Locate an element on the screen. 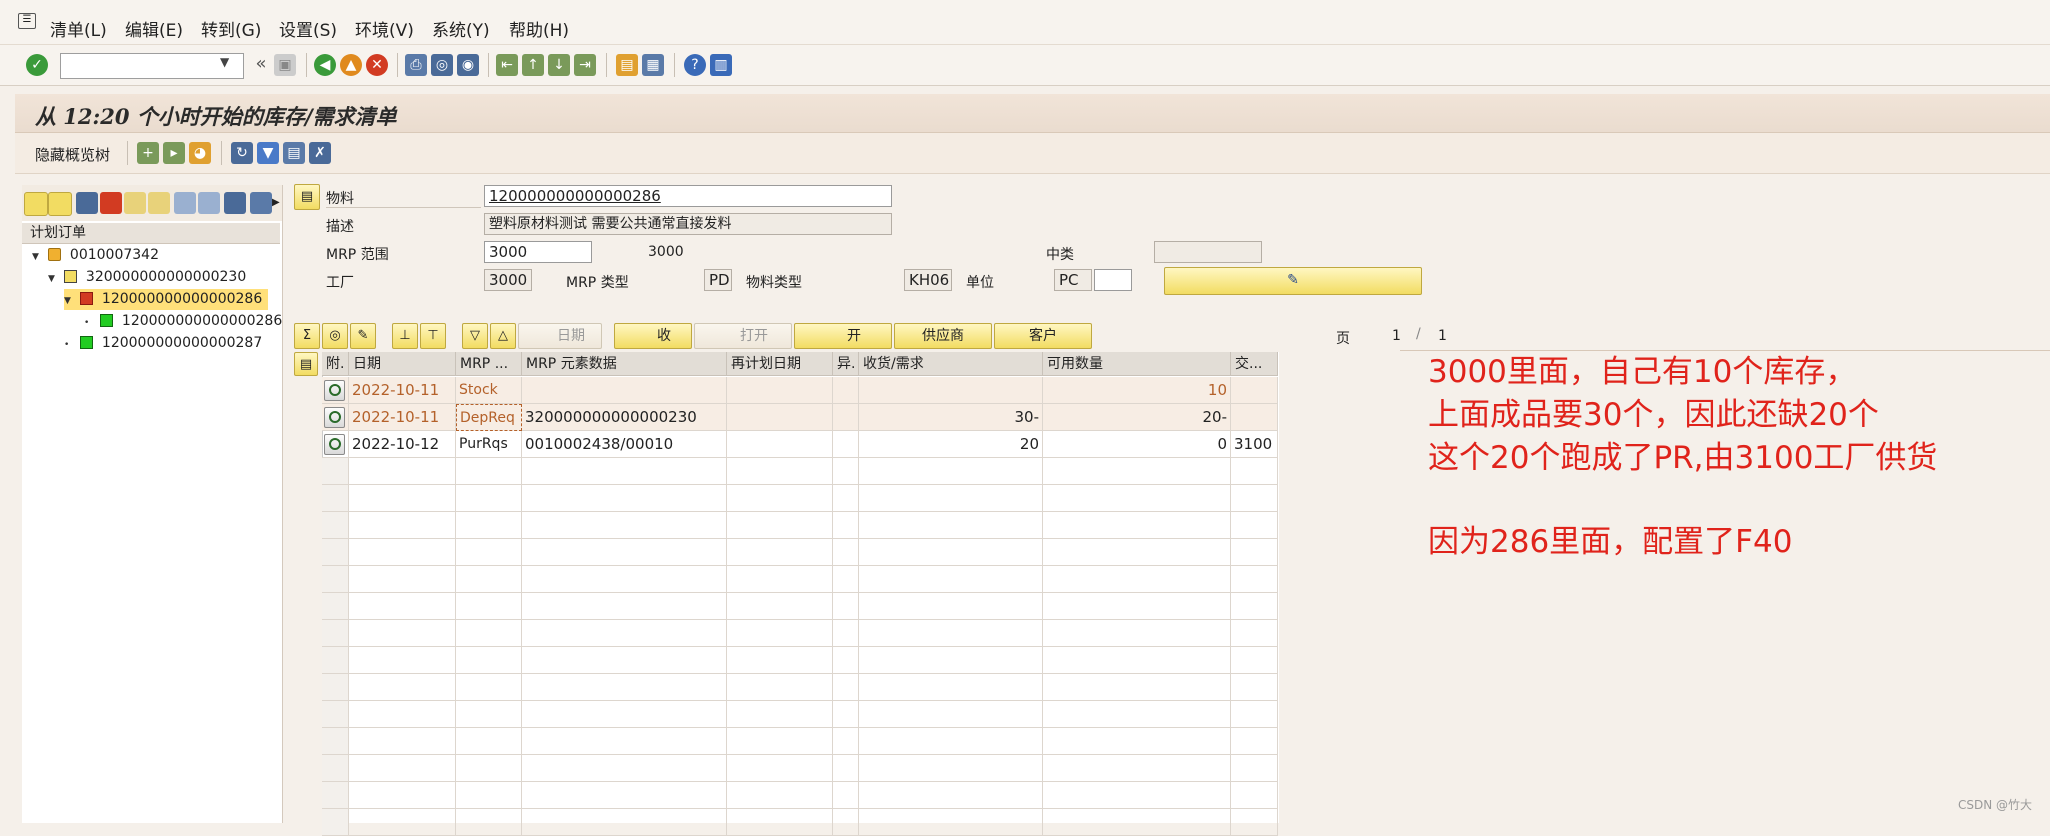 The height and width of the screenshot is (836, 2050). exception-filter-icon is located at coordinates (111, 203).